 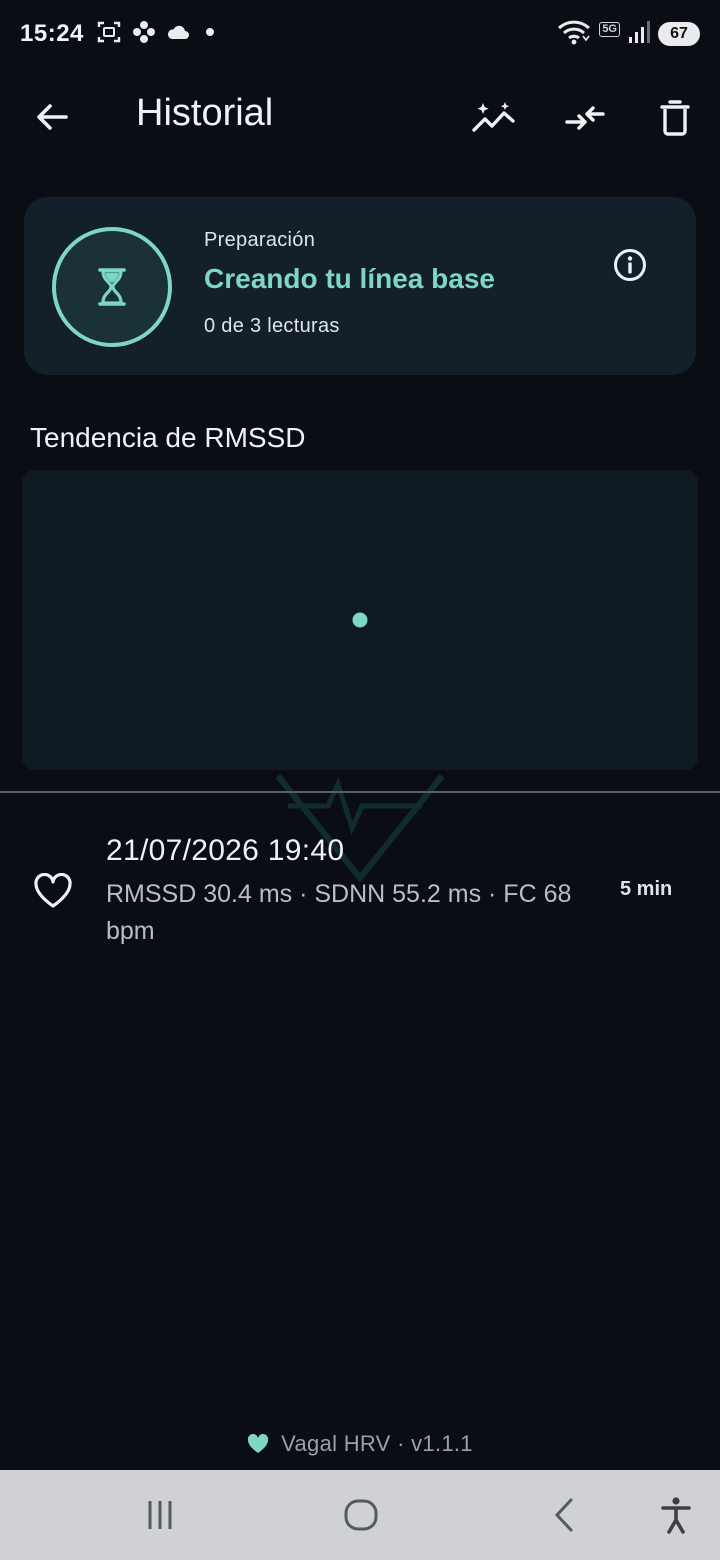 What do you see at coordinates (646, 889) in the screenshot?
I see `session-duration: 5 min` at bounding box center [646, 889].